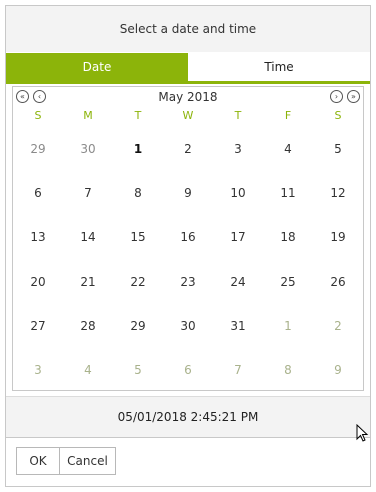 The image size is (376, 492). What do you see at coordinates (353, 96) in the screenshot?
I see `double-chevron-right-icon: »` at bounding box center [353, 96].